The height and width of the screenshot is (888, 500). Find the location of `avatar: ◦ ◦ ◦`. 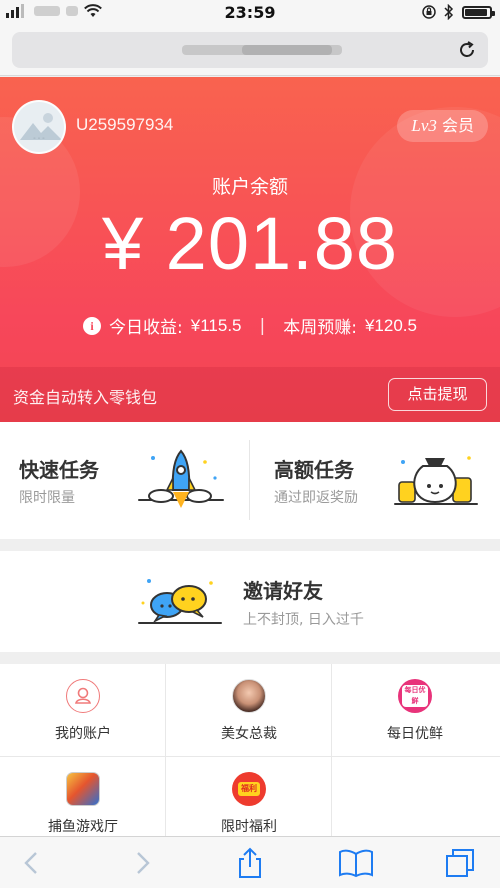

avatar: ◦ ◦ ◦ is located at coordinates (39, 127).